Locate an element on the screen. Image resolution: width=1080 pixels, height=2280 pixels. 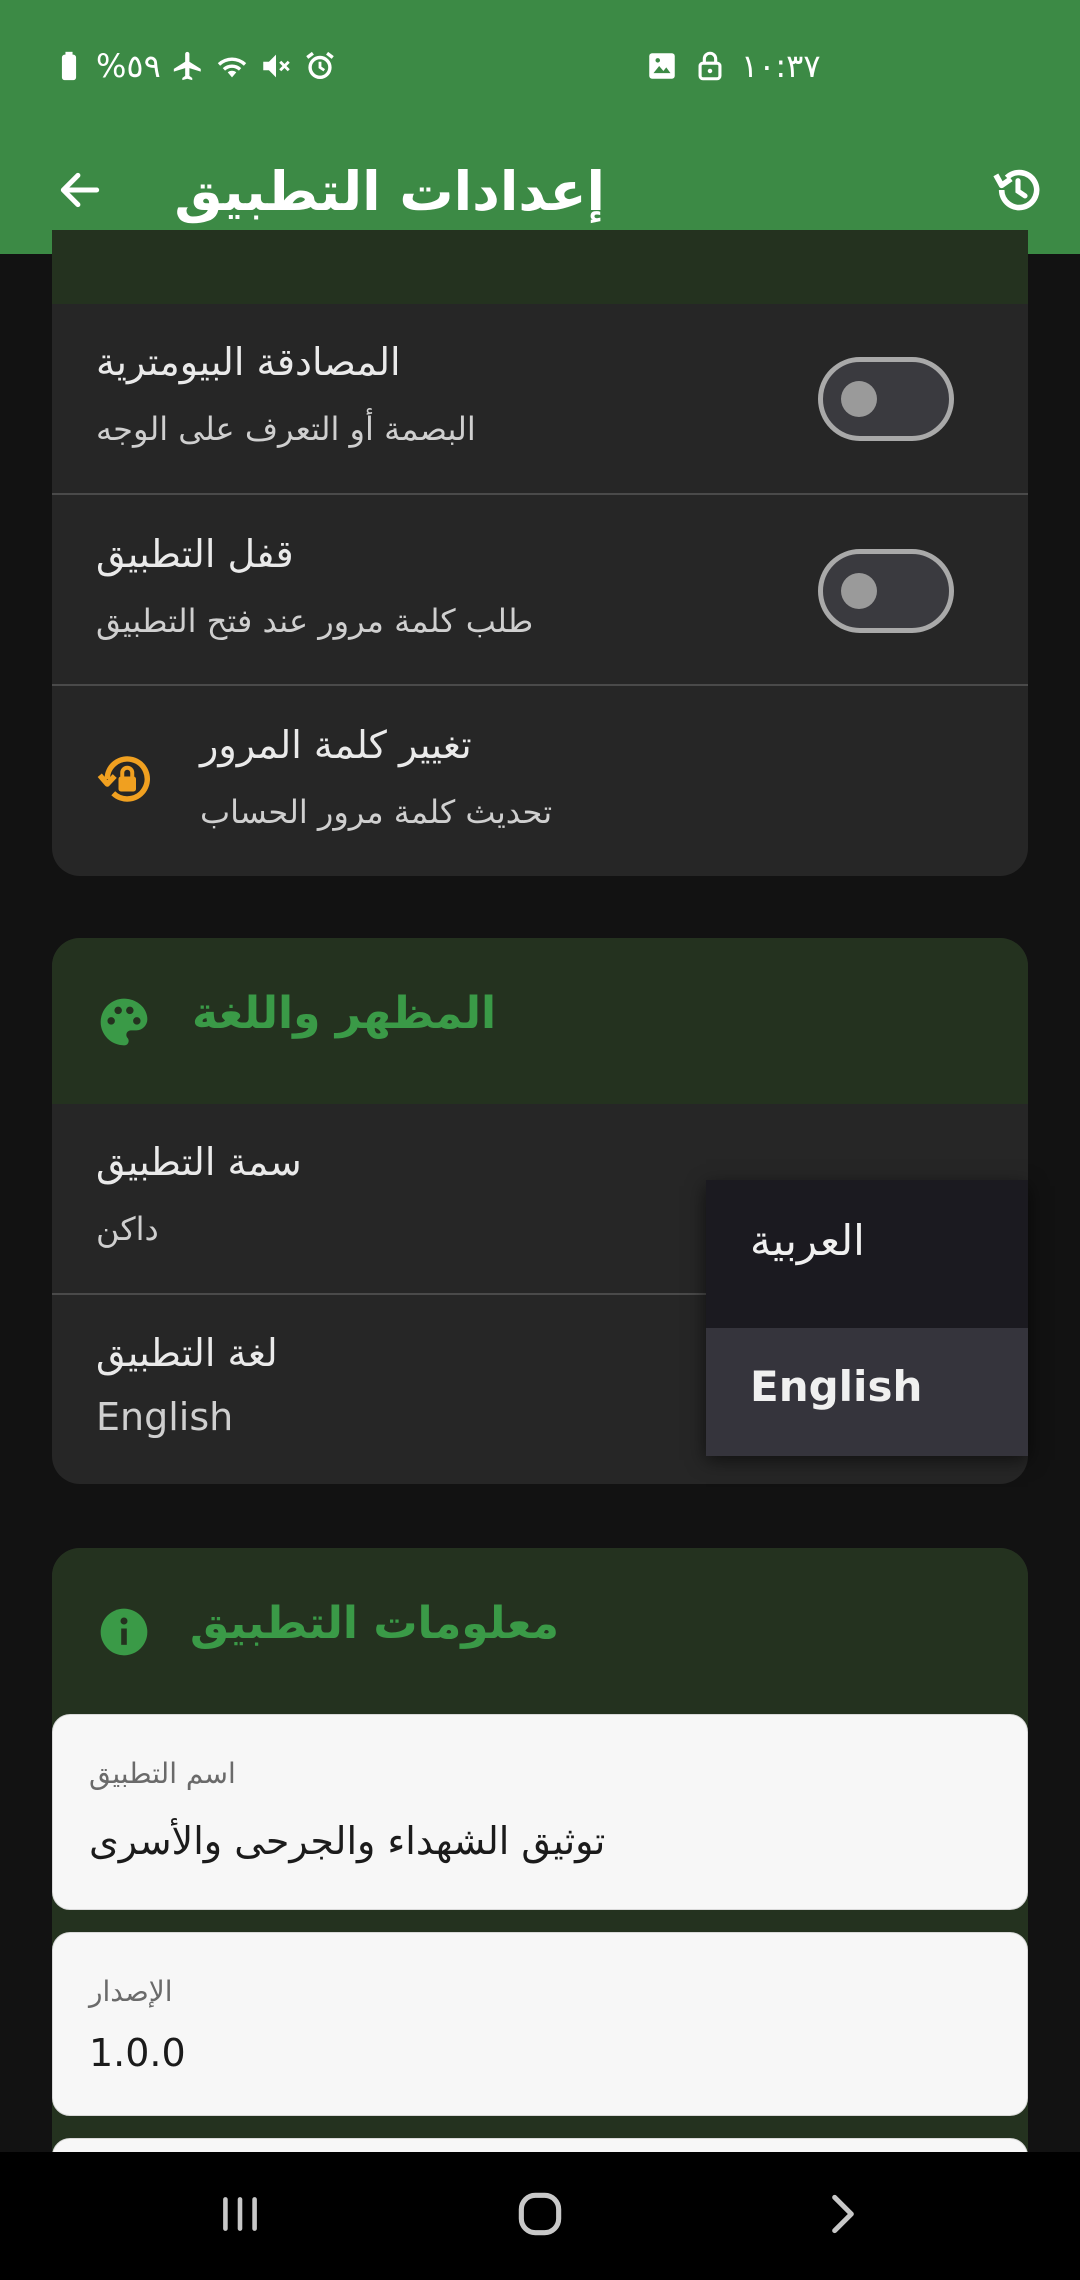
language-option-english: English is located at coordinates (867, 1392).